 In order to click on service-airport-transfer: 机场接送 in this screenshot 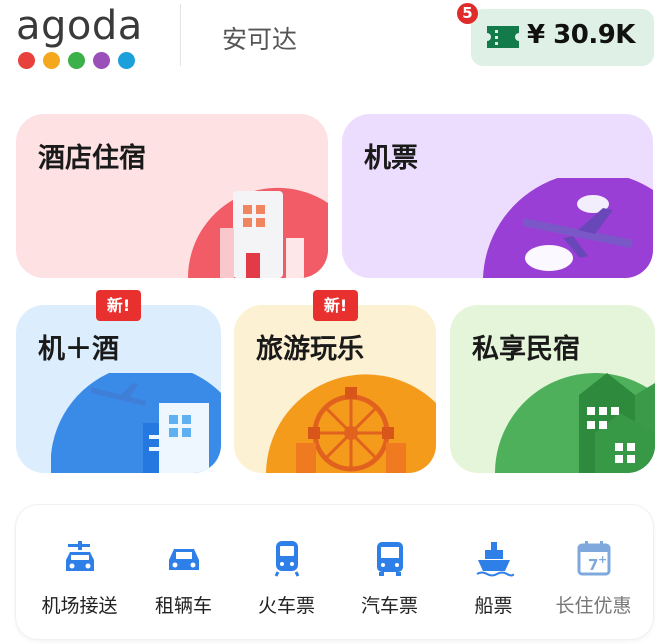, I will do `click(79, 578)`.